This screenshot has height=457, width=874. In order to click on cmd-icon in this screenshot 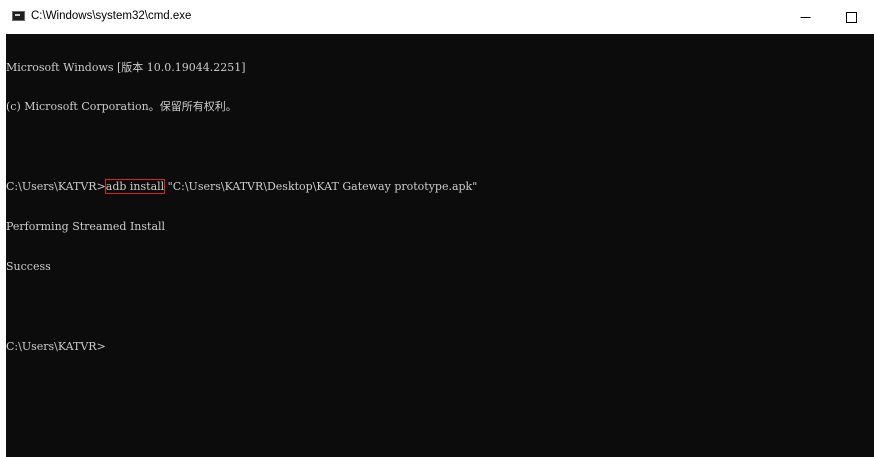, I will do `click(18, 16)`.